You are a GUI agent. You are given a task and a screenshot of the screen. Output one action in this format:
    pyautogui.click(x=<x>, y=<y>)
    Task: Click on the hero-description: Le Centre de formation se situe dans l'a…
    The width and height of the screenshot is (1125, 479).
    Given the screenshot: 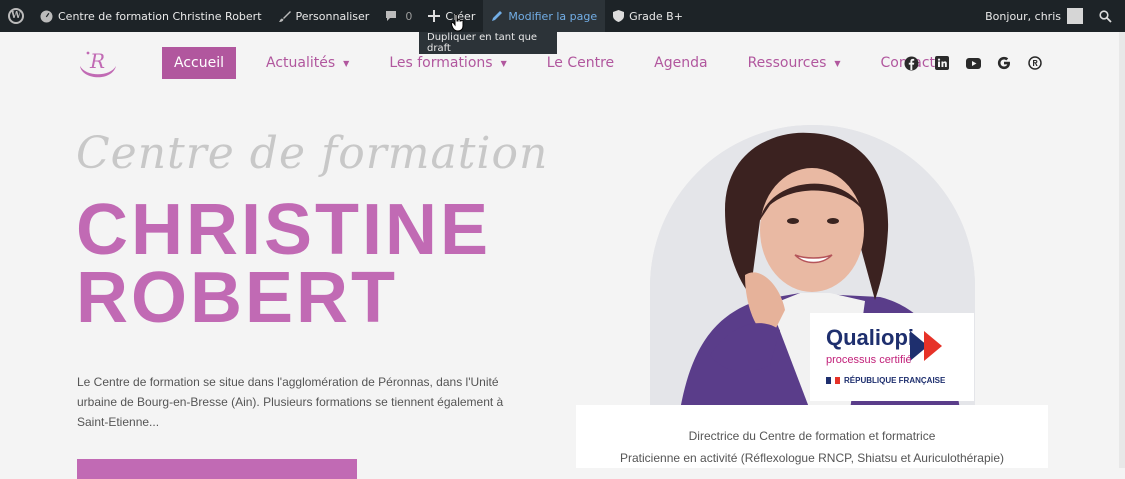 What is the action you would take?
    pyautogui.click(x=290, y=402)
    